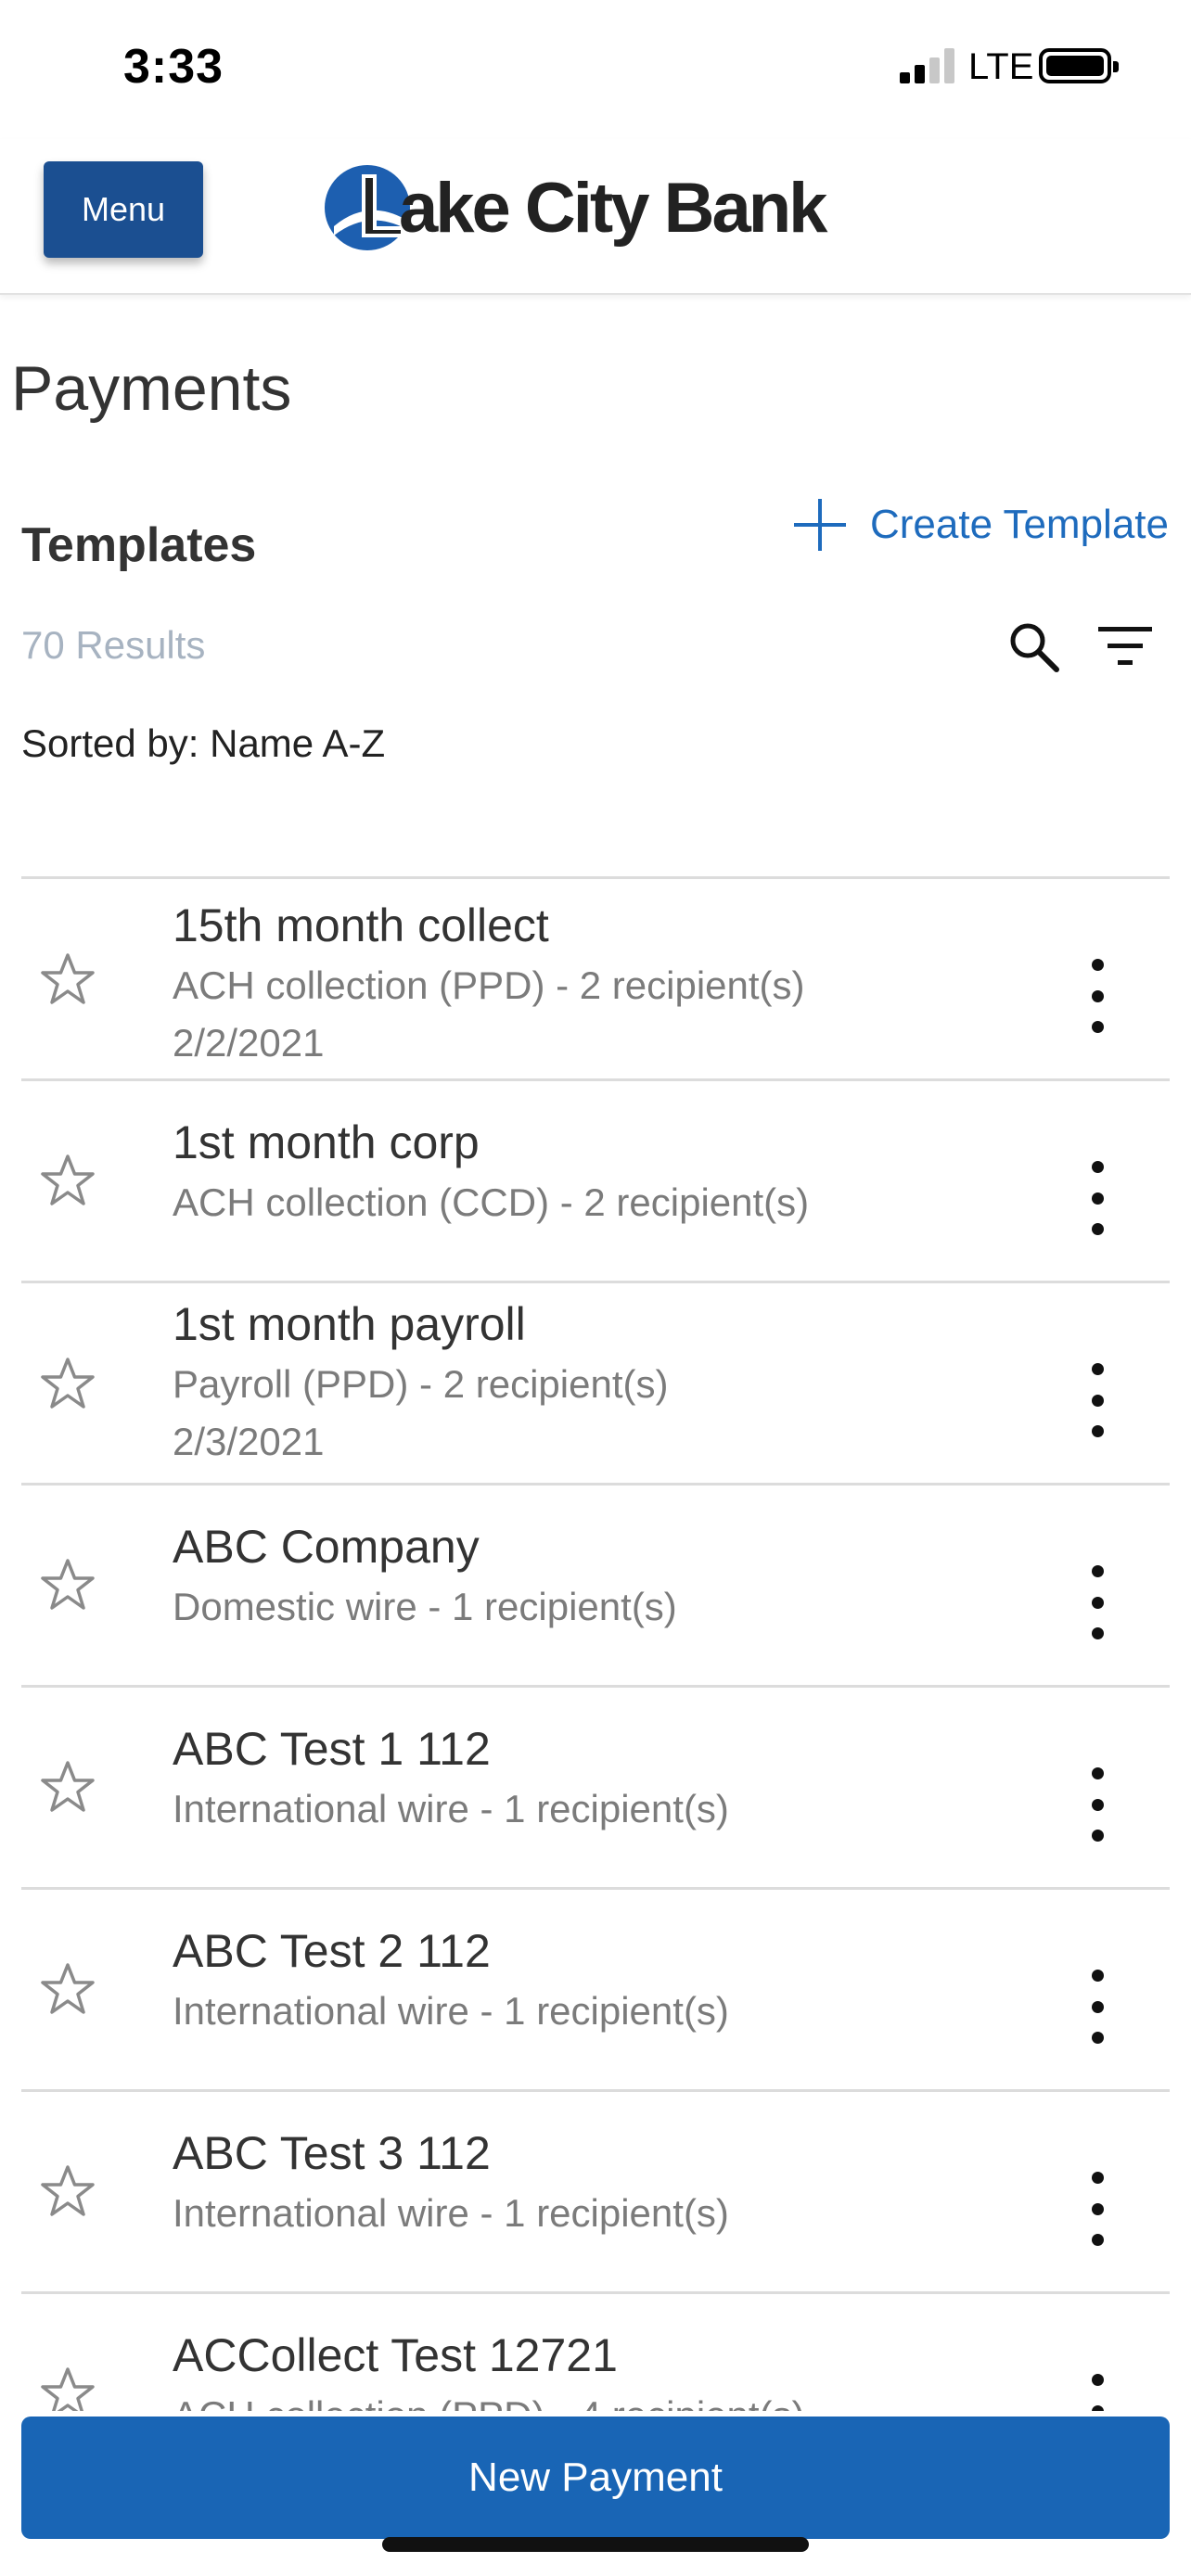 The image size is (1191, 2576). Describe the element at coordinates (332, 2153) in the screenshot. I see `template-name: ABC Test 3 112` at that location.